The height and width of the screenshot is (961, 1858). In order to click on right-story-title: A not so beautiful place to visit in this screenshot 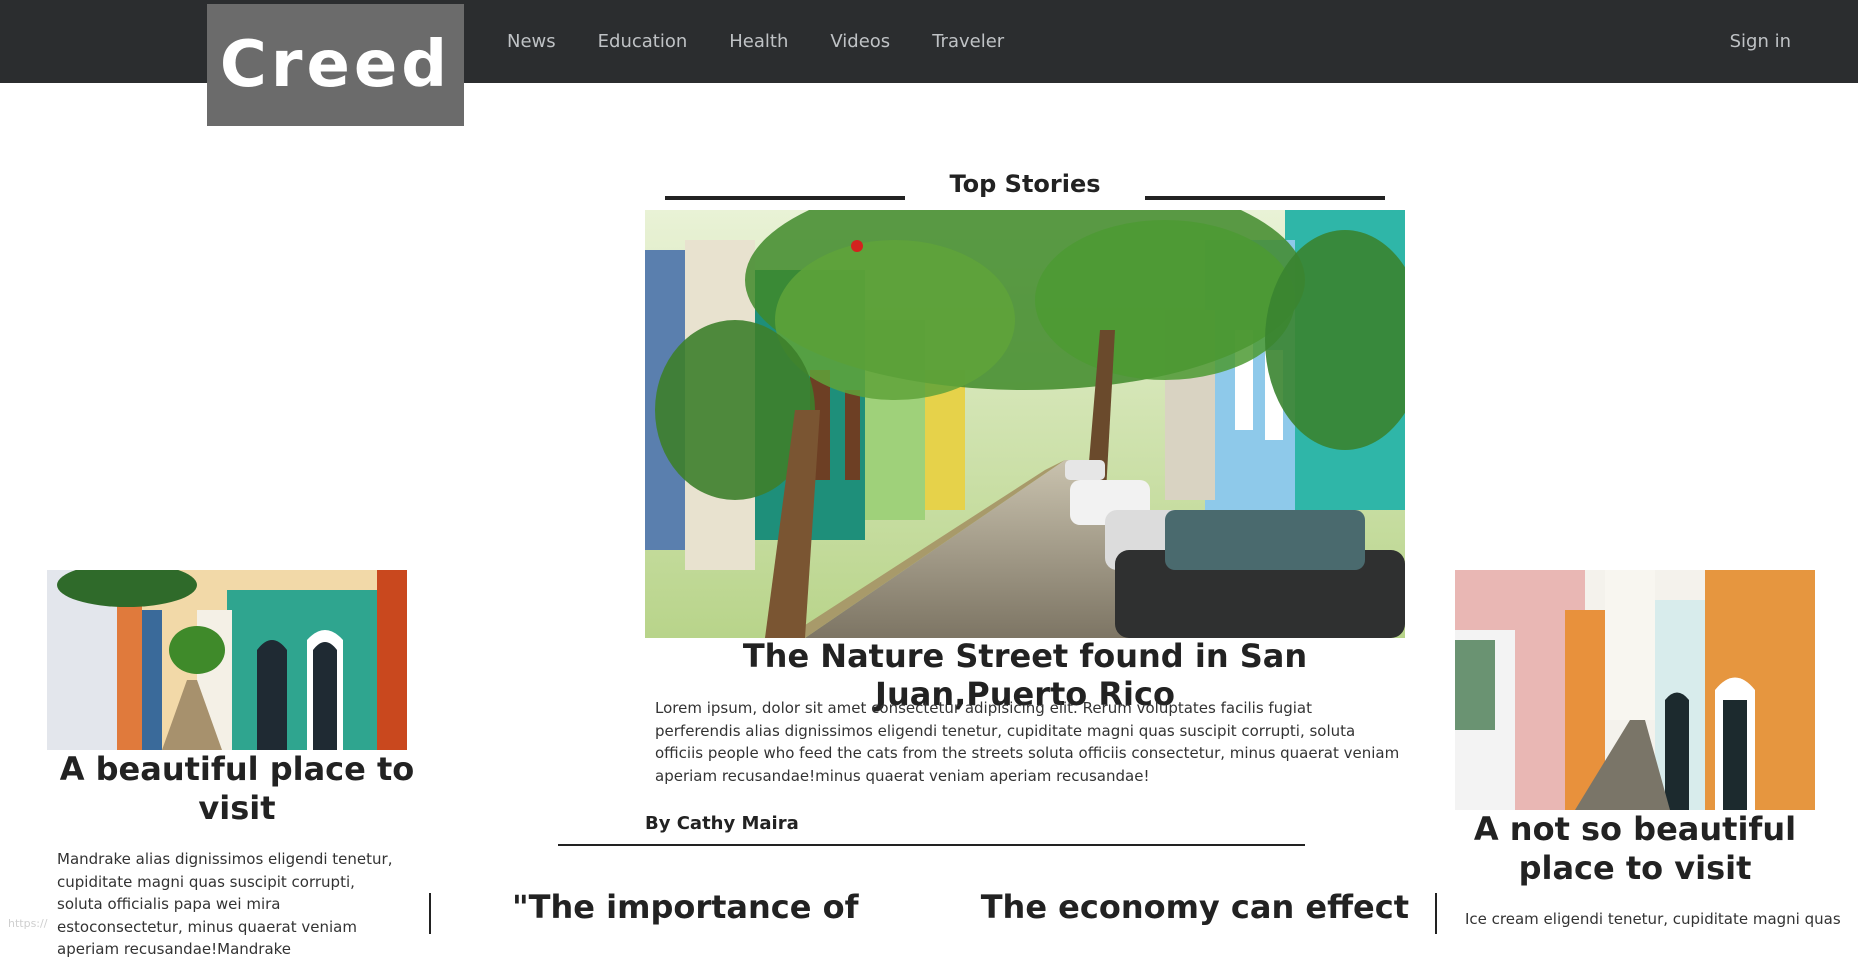, I will do `click(1635, 849)`.